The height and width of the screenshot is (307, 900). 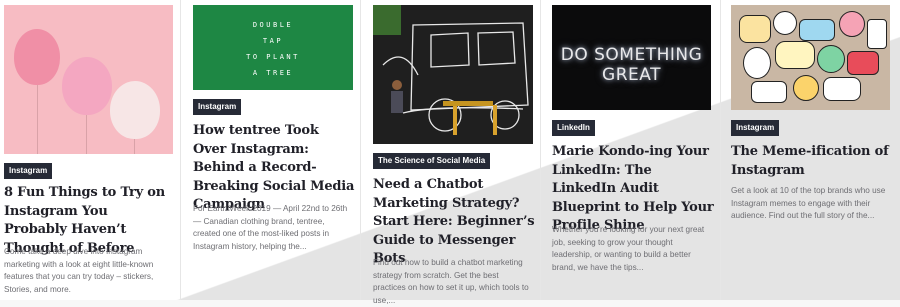 What do you see at coordinates (273, 25) in the screenshot?
I see `image-text-line: DOUBLE` at bounding box center [273, 25].